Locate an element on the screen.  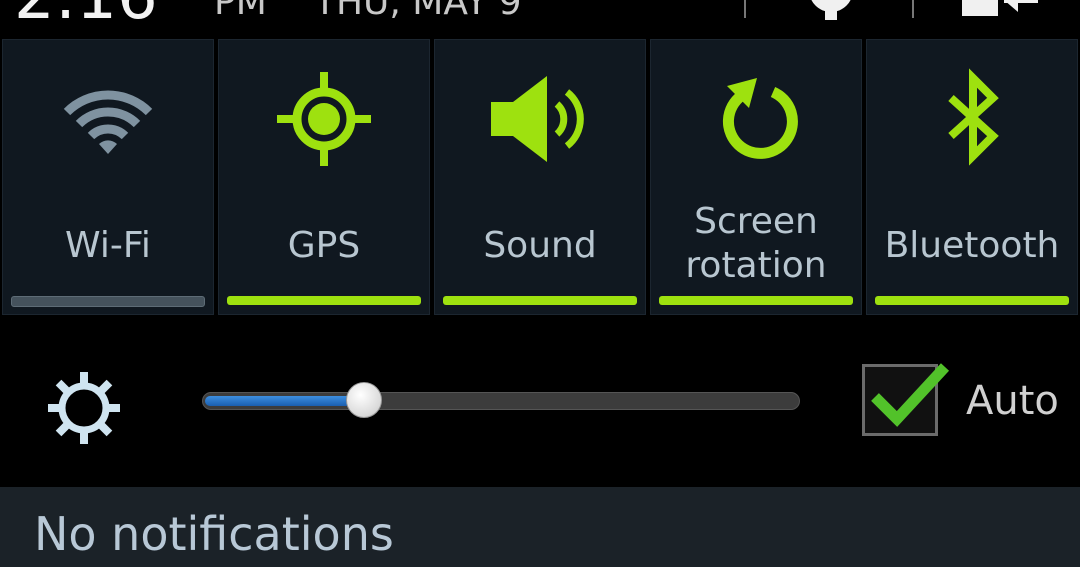
quick-setting-sound: Sound is located at coordinates (540, 177).